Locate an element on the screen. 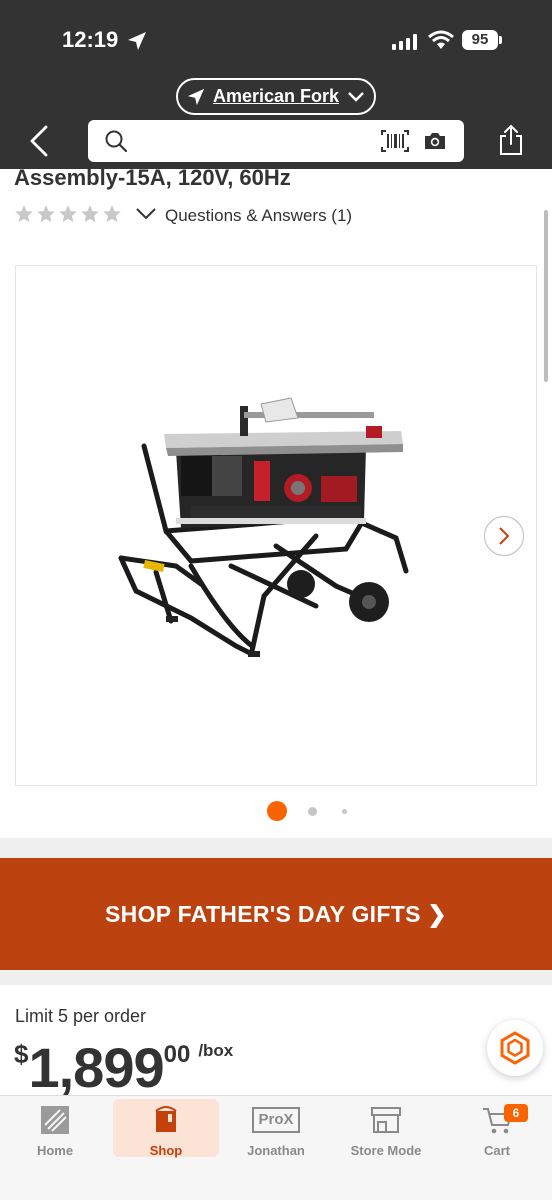 The image size is (552, 1200). wifi-icon is located at coordinates (441, 39).